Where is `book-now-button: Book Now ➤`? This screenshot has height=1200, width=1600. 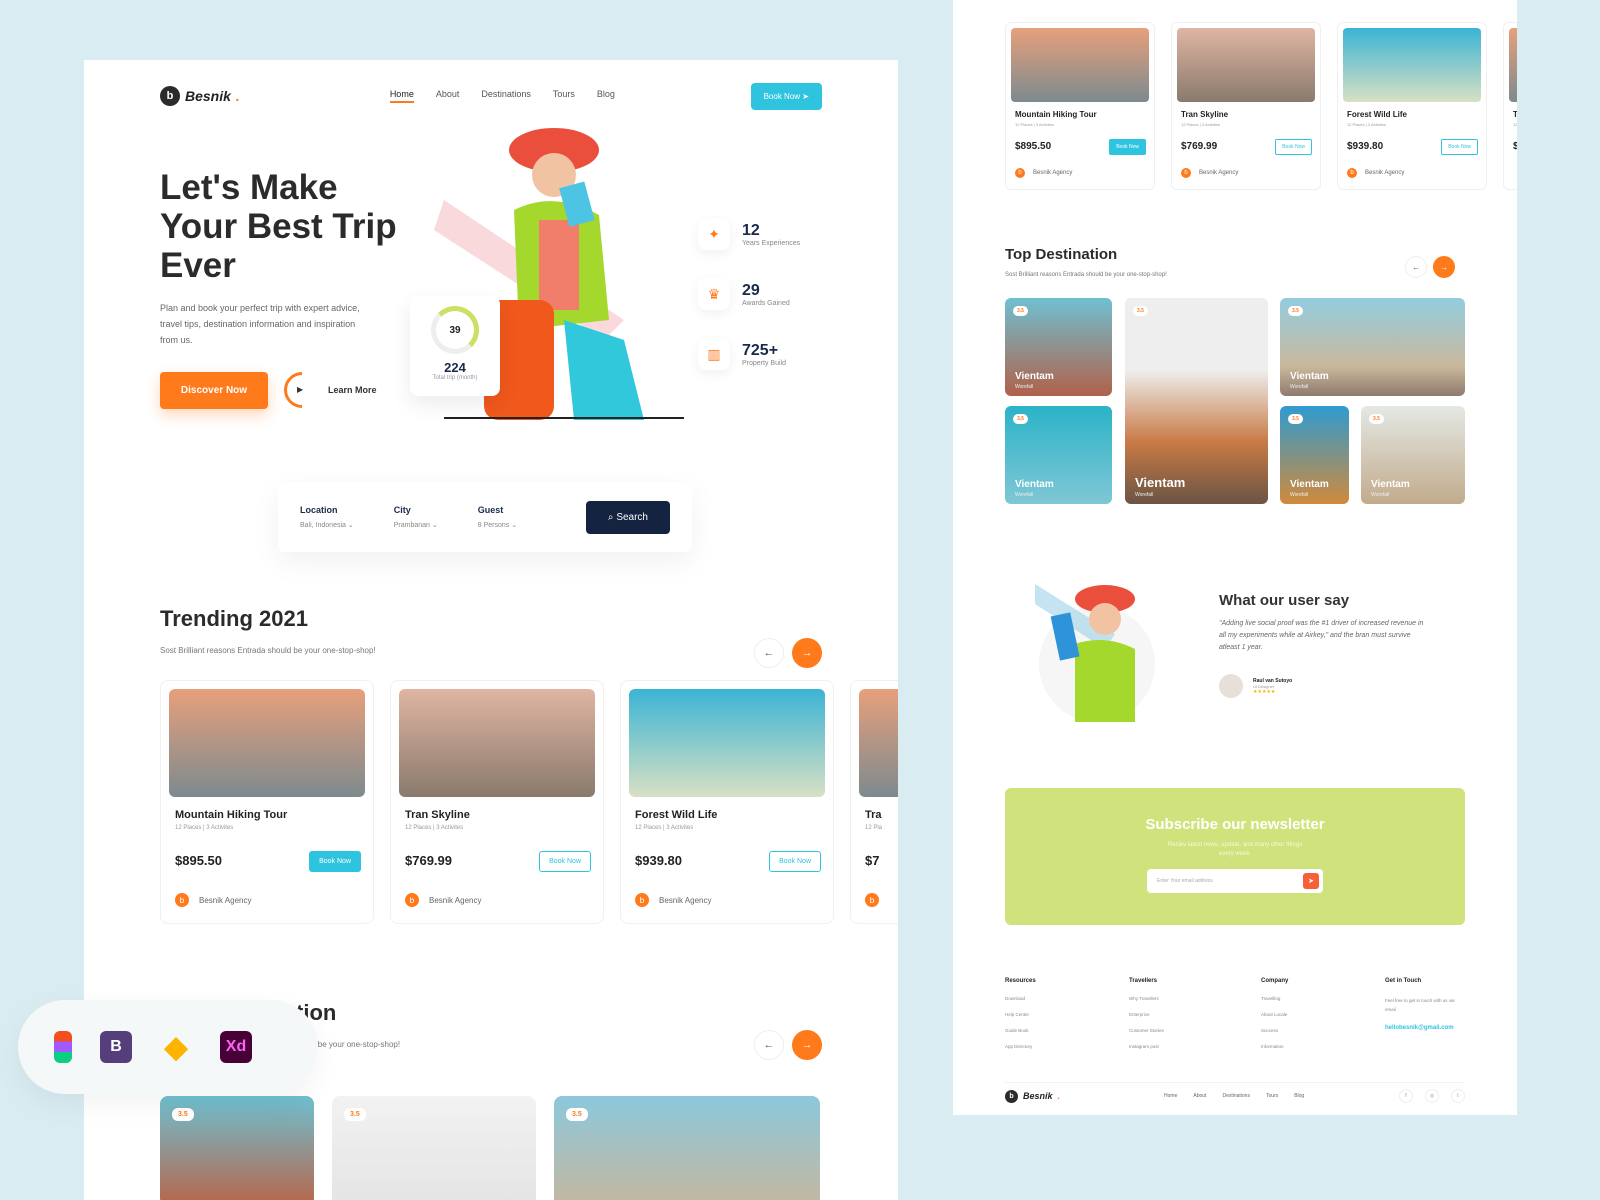
book-now-button: Book Now ➤ is located at coordinates (786, 96).